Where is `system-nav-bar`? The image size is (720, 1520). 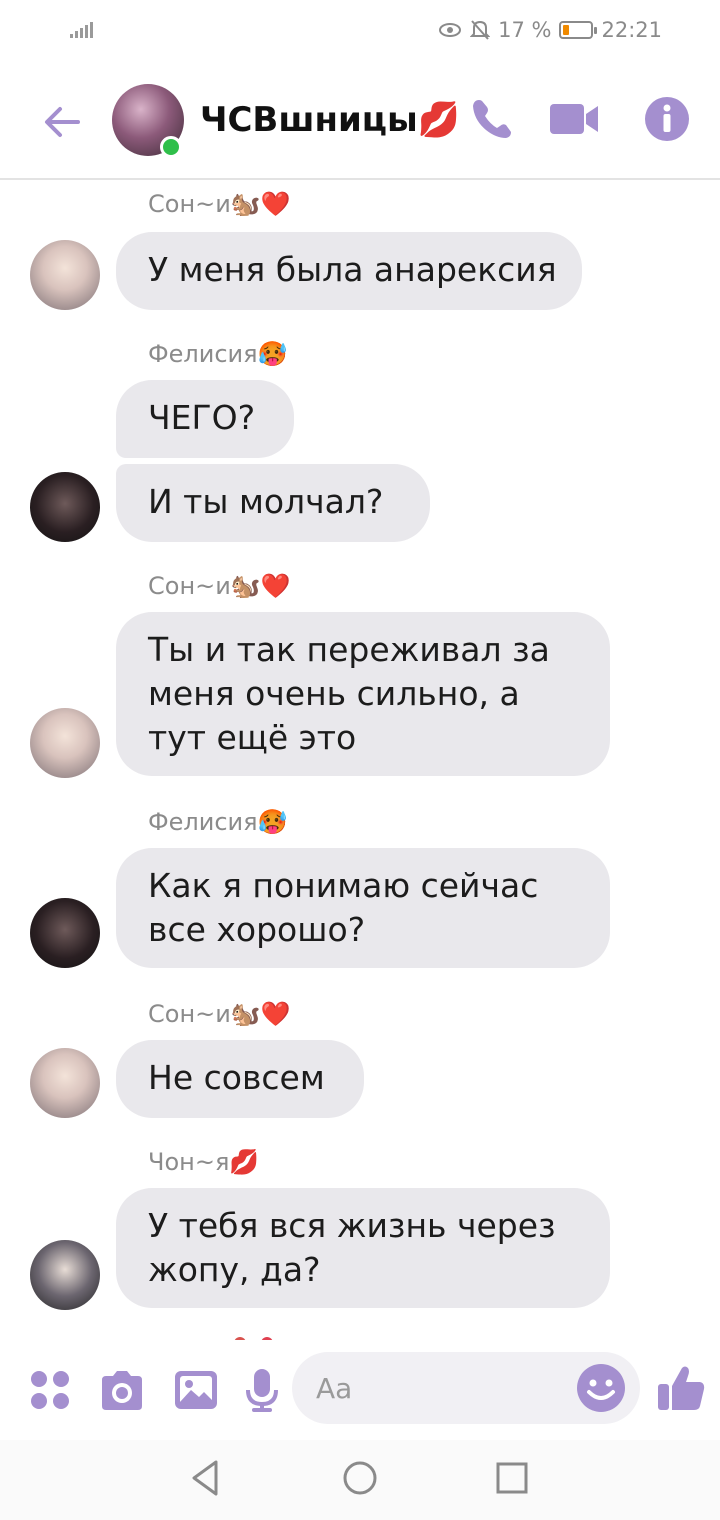 system-nav-bar is located at coordinates (360, 1480).